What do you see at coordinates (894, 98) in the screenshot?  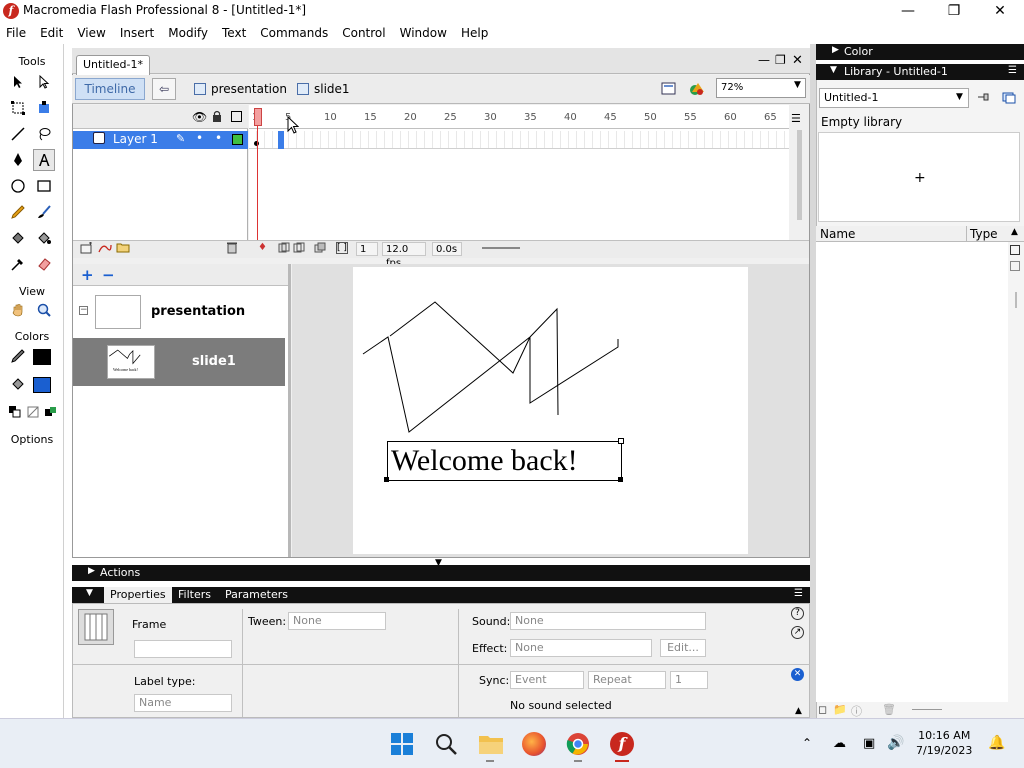 I see `library-document-select: Untitled-1` at bounding box center [894, 98].